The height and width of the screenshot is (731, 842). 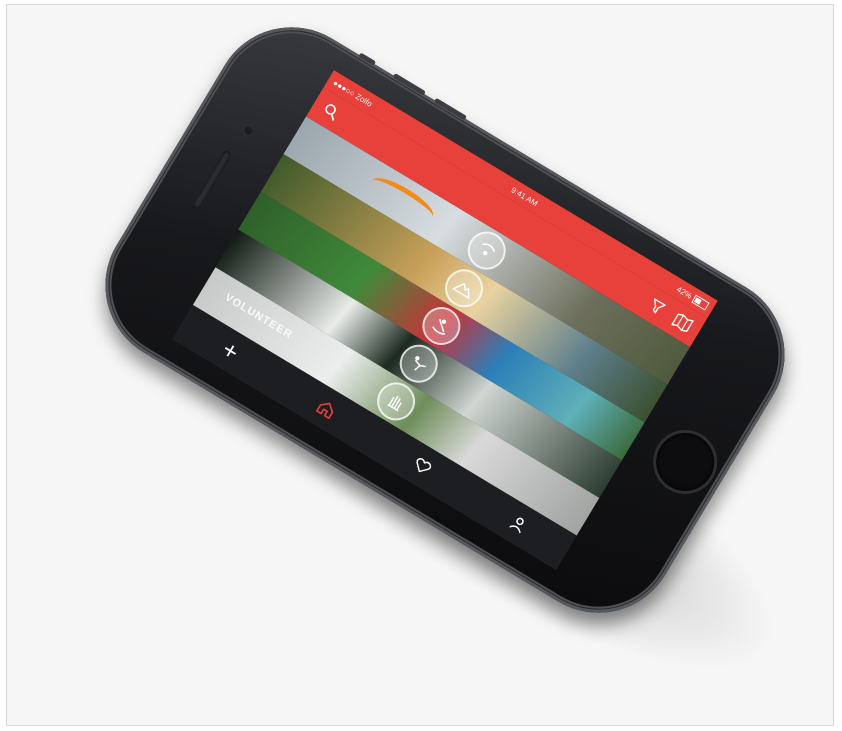 What do you see at coordinates (230, 351) in the screenshot?
I see `plus-icon` at bounding box center [230, 351].